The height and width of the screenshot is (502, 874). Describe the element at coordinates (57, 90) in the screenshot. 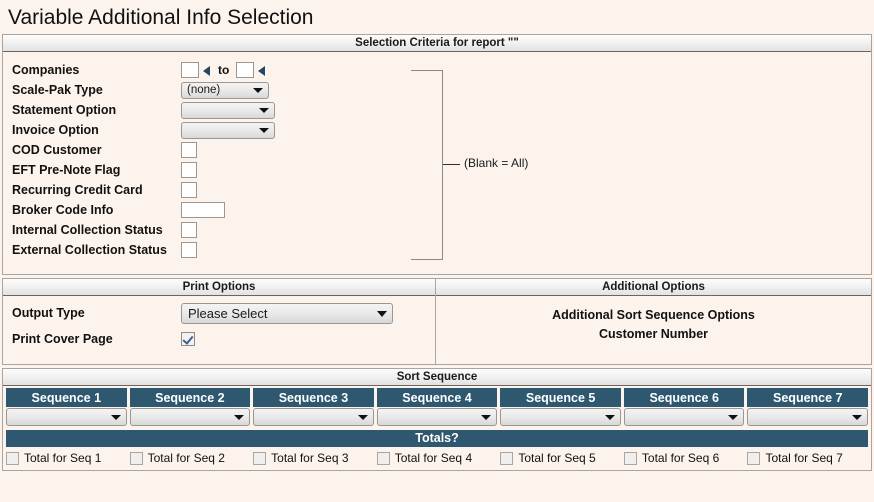

I see `criteria-label-scale-pak-type: Scale-Pak Type` at that location.